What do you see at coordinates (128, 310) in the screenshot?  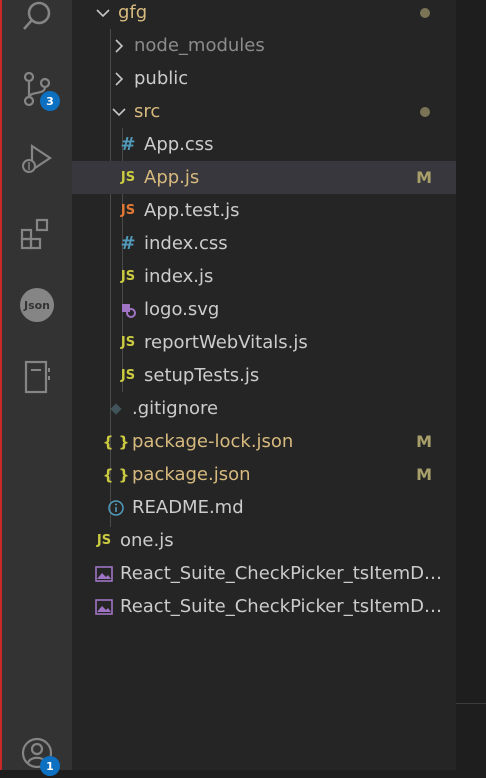 I see `svg-file-icon` at bounding box center [128, 310].